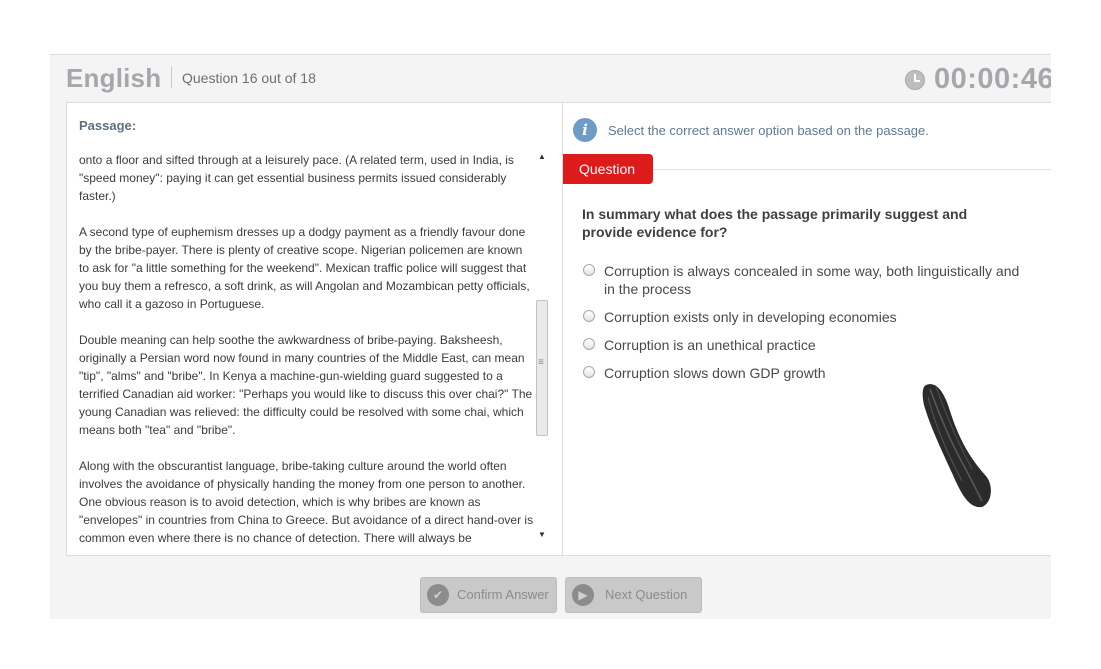 Image resolution: width=1101 pixels, height=669 pixels. I want to click on scroll-down-arrow-icon: ▼, so click(542, 535).